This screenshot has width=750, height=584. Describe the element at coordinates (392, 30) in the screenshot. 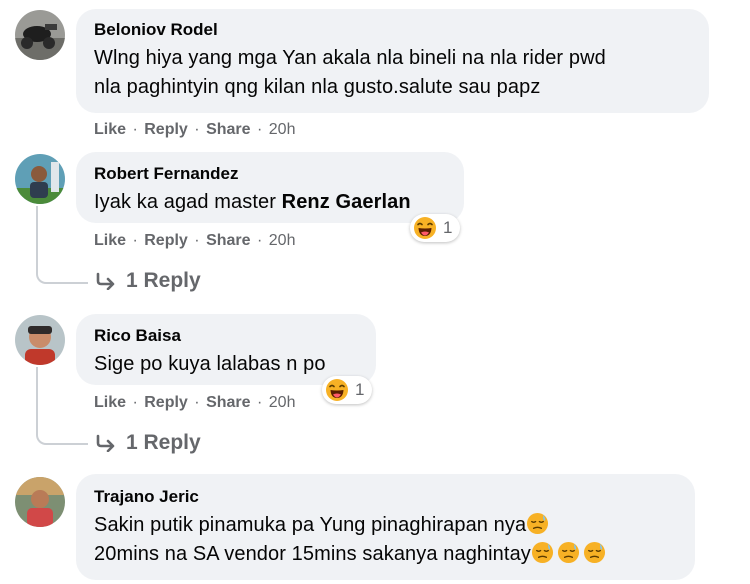

I see `comment-author: Beloniov Rodel` at that location.